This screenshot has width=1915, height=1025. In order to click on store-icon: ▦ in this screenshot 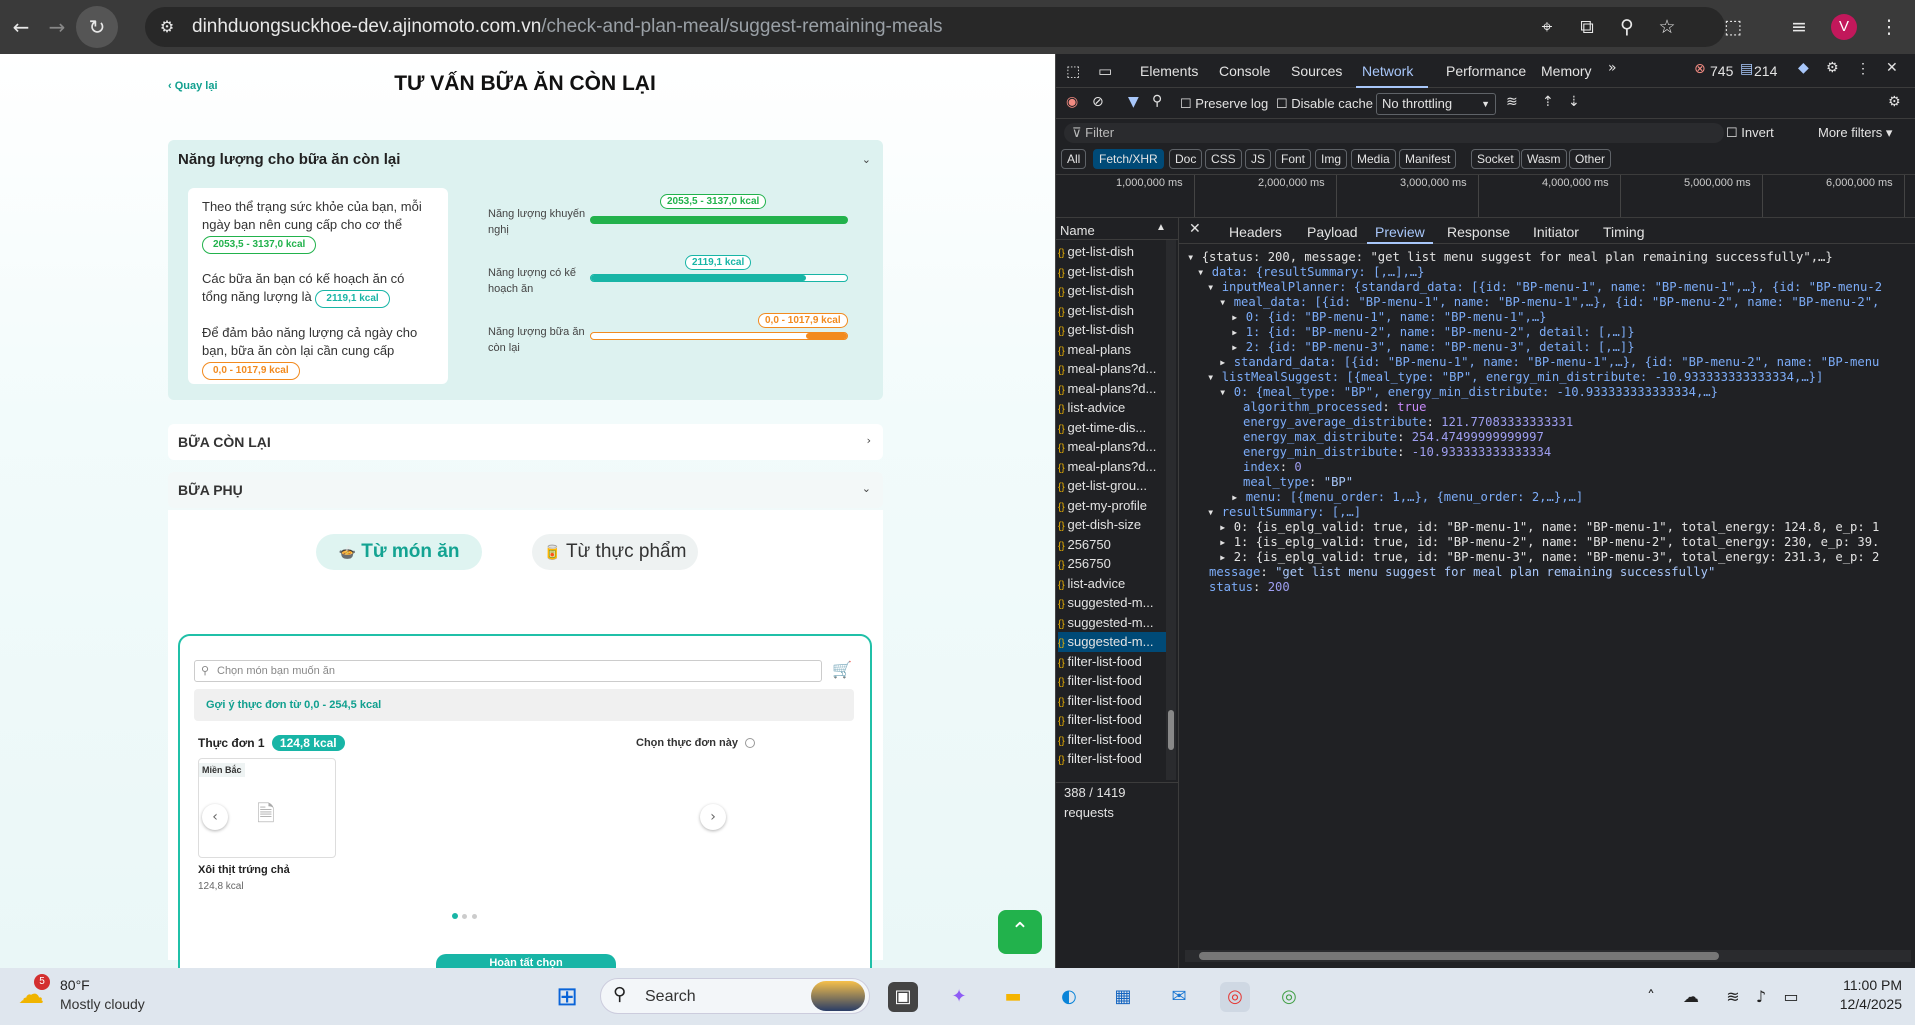, I will do `click(1123, 997)`.